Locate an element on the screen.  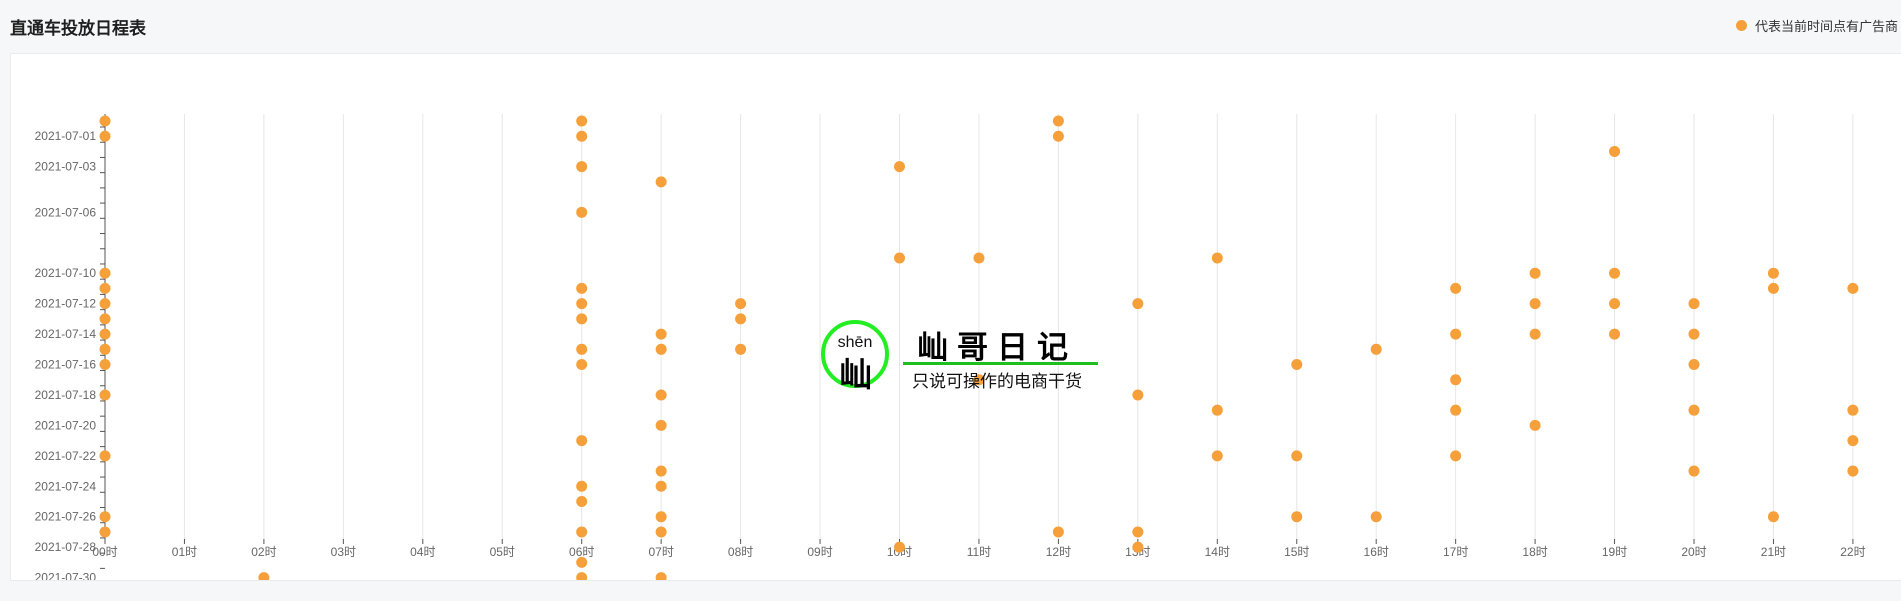
x-tick-label: 18时 is located at coordinates (1534, 552).